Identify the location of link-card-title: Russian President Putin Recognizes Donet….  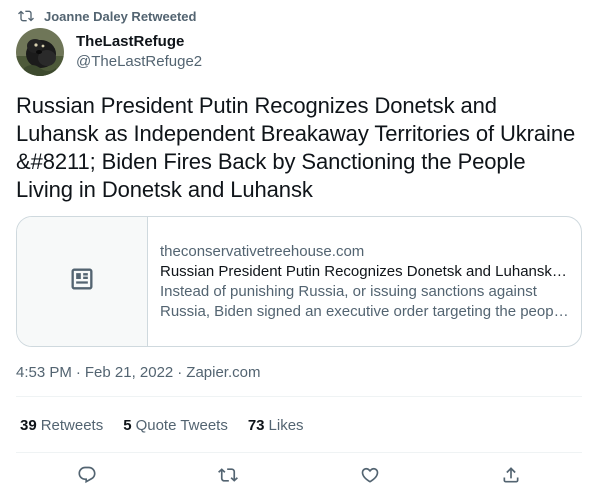
(365, 271).